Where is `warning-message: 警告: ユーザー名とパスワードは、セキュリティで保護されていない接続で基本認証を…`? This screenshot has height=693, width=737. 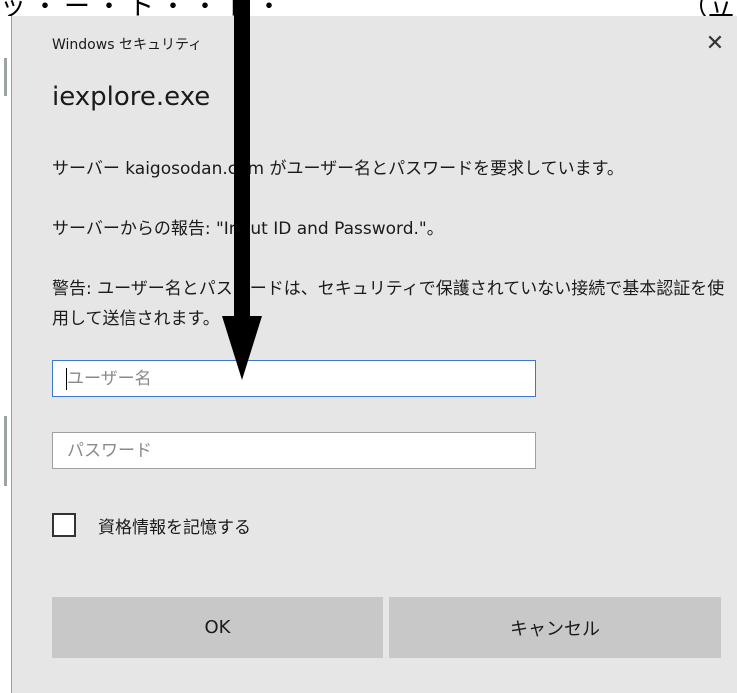
warning-message: 警告: ユーザー名とパスワードは、セキュリティで保護されていない接続で基本認証を… is located at coordinates (388, 304).